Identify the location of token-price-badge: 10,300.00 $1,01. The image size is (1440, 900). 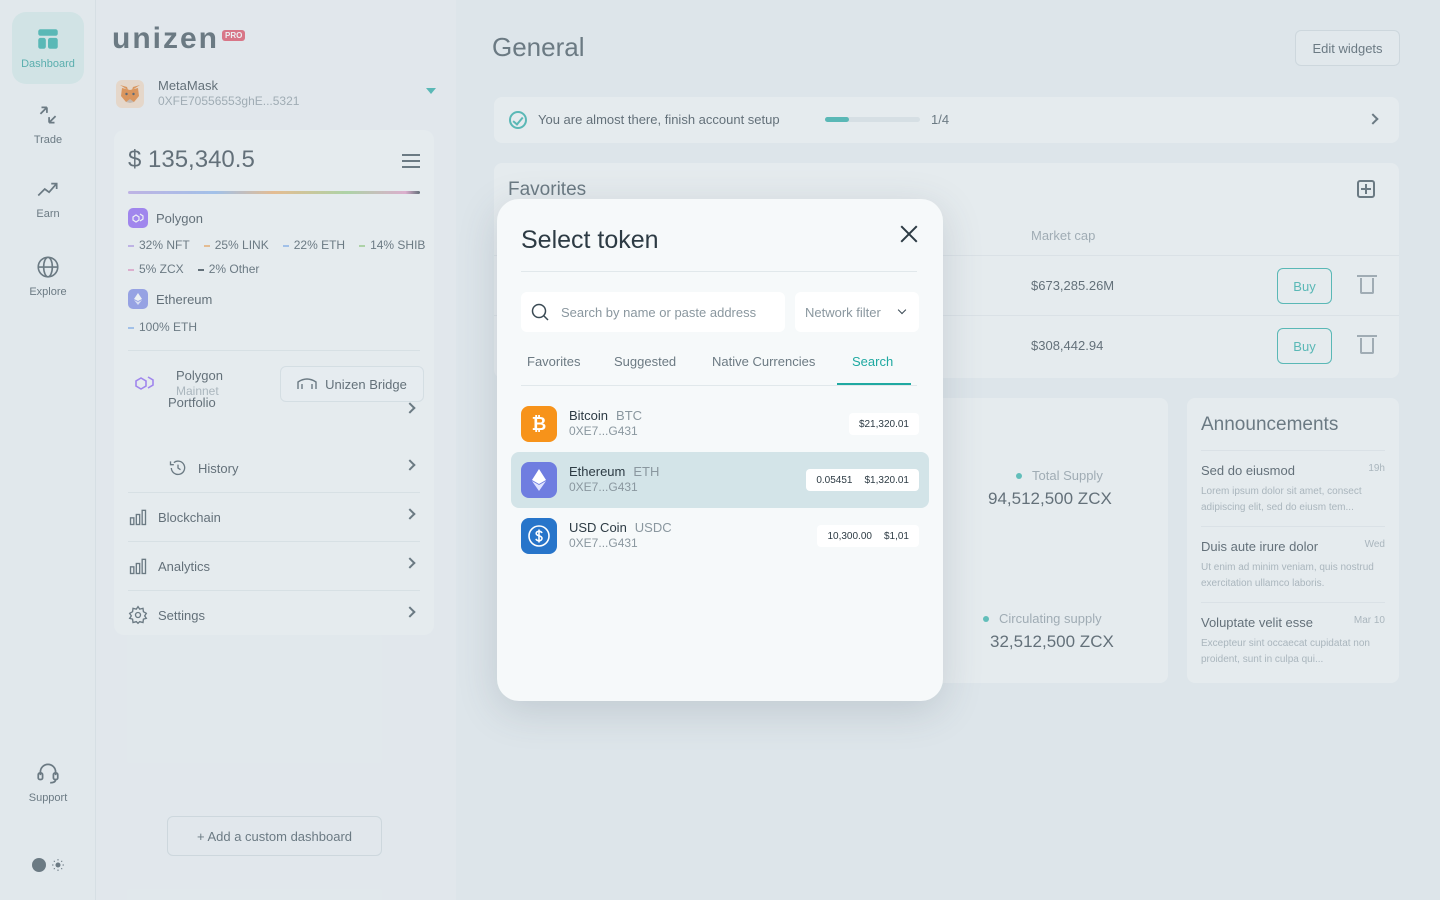
(868, 536).